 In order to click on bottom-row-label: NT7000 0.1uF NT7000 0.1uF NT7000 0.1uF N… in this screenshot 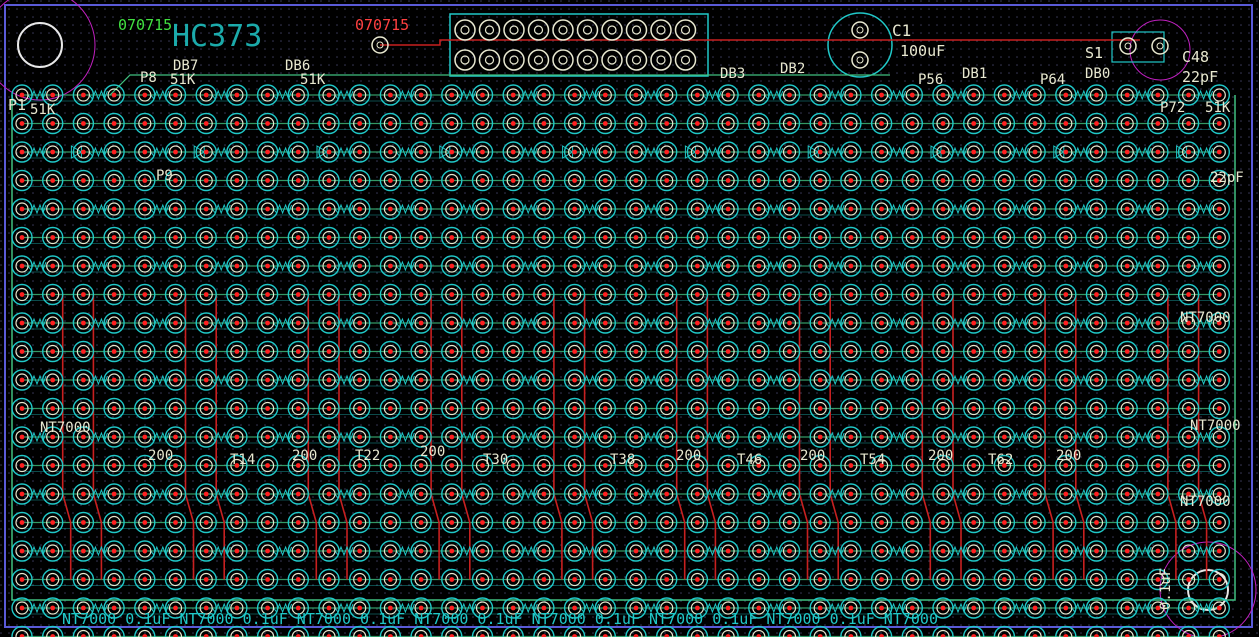, I will do `click(500, 619)`.